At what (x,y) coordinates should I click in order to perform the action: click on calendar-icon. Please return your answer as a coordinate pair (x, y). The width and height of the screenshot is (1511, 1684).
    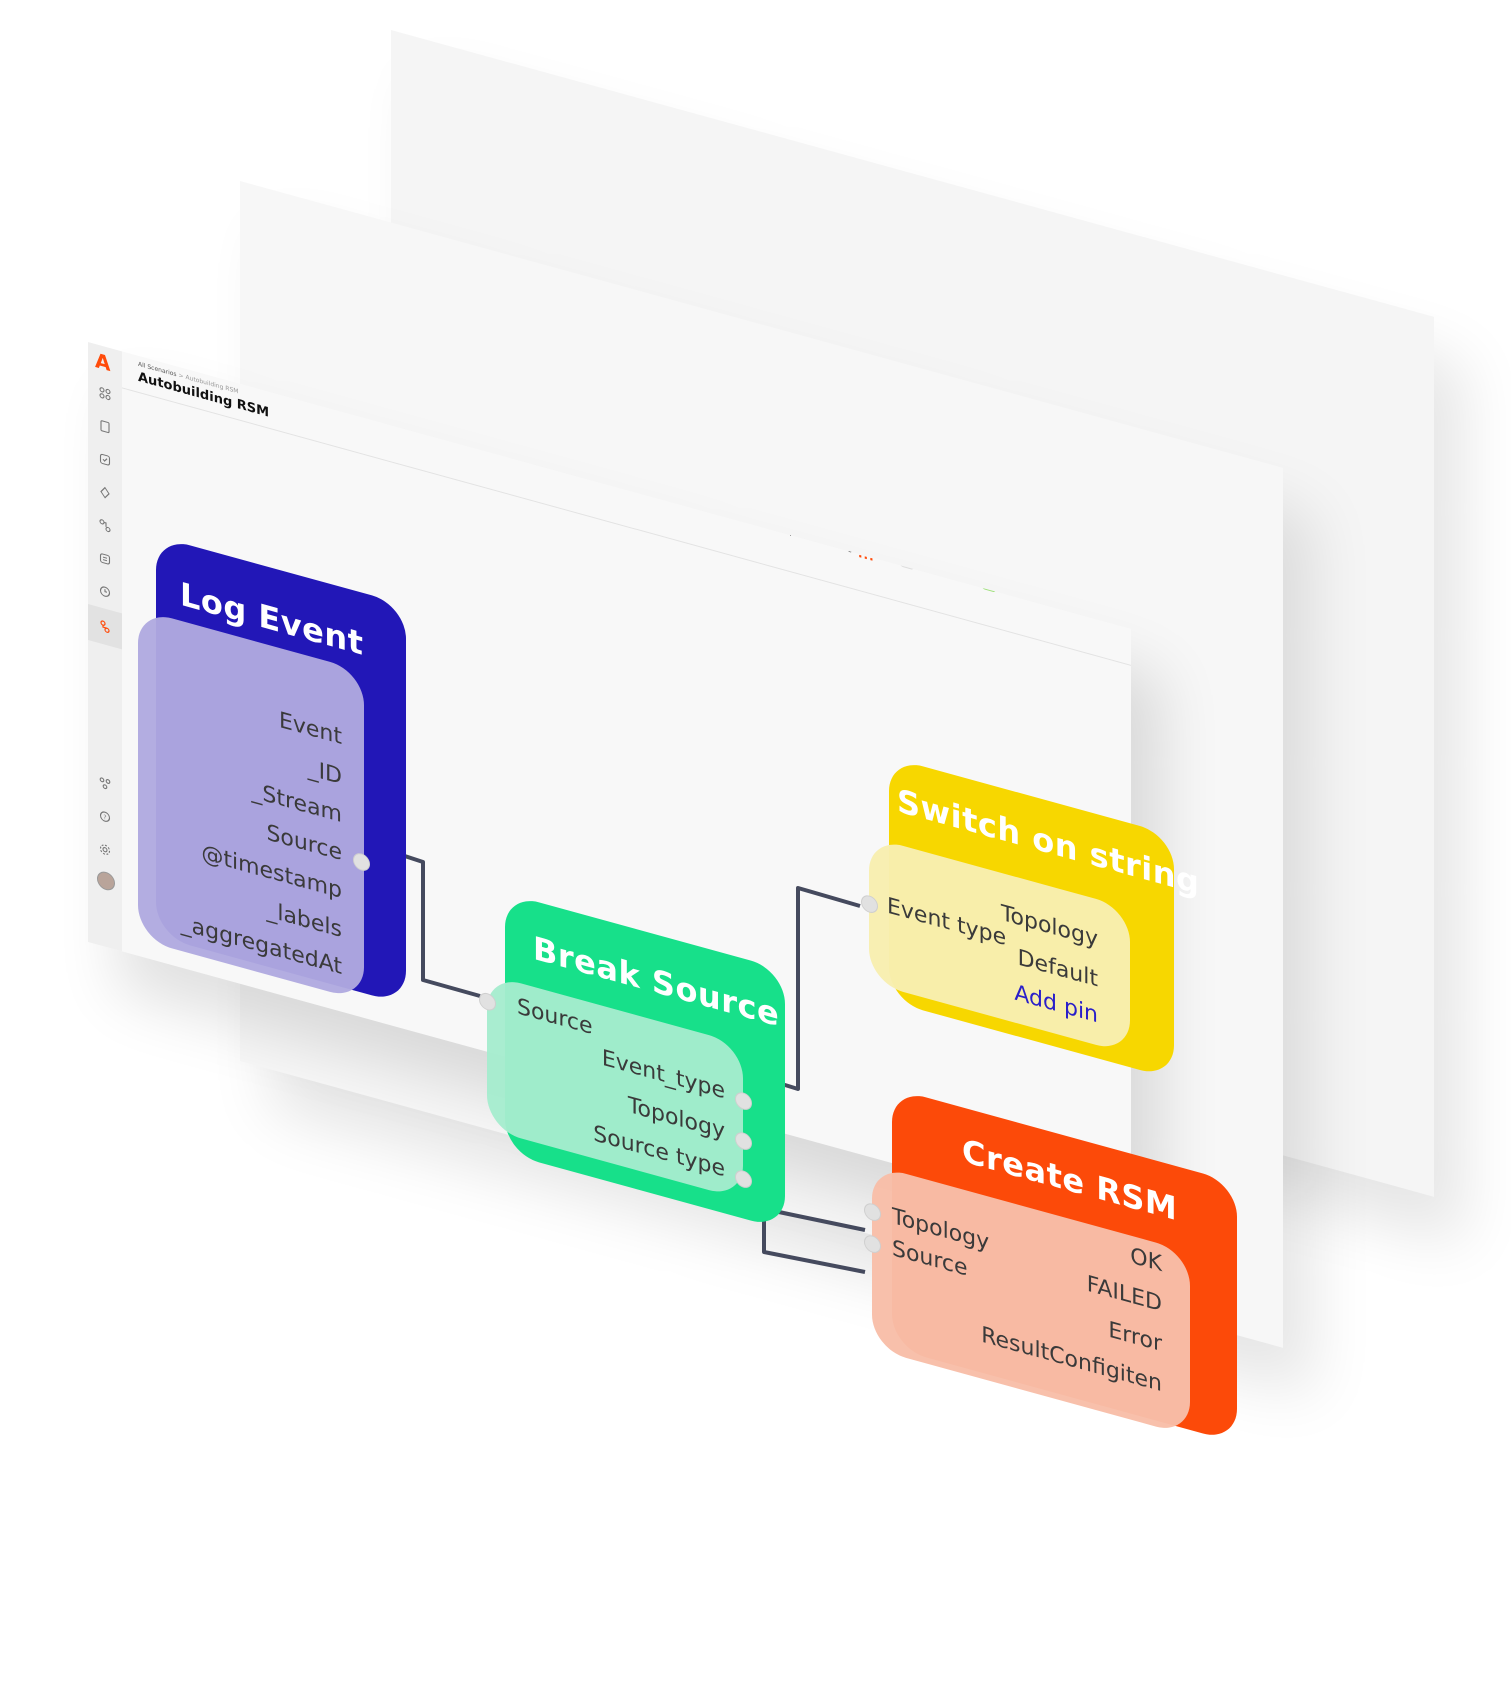
    Looking at the image, I should click on (105, 559).